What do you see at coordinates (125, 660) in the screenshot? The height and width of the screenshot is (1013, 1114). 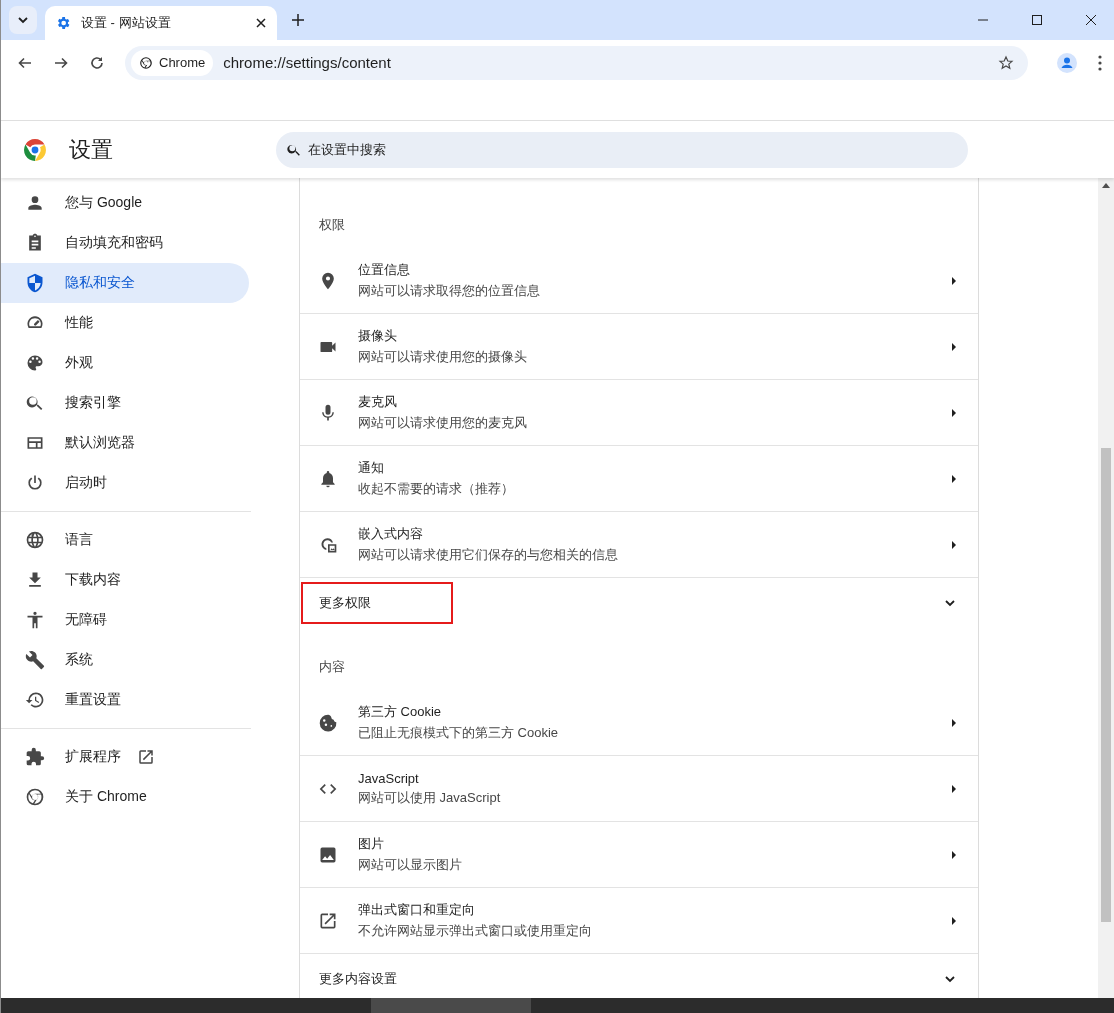 I see `sidebar-item: 系统` at bounding box center [125, 660].